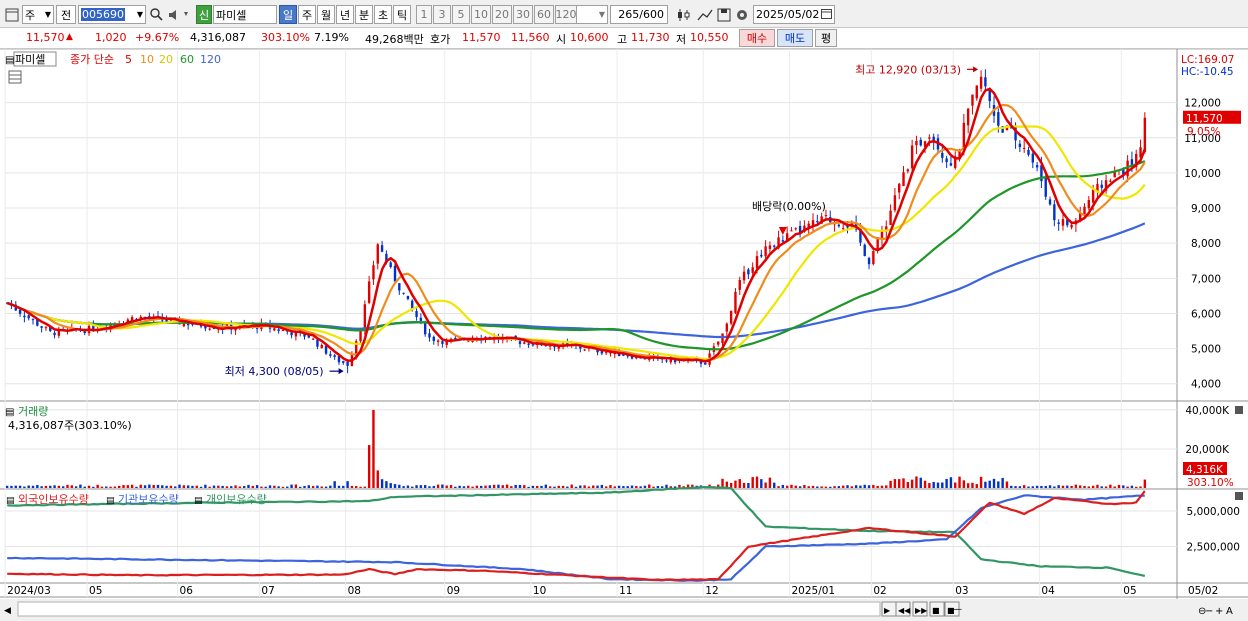  Describe the element at coordinates (789, 206) in the screenshot. I see `dividend-annotation: 배당락(0.00%)` at that location.